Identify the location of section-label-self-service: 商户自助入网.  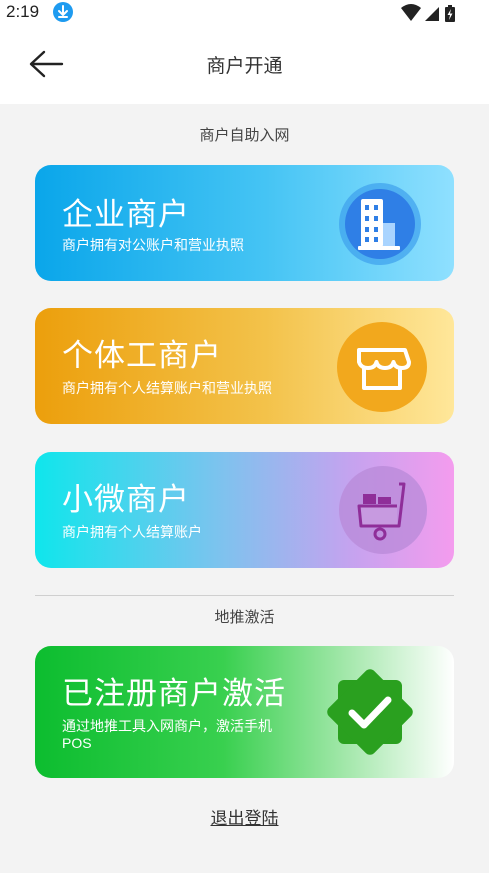
(244, 135).